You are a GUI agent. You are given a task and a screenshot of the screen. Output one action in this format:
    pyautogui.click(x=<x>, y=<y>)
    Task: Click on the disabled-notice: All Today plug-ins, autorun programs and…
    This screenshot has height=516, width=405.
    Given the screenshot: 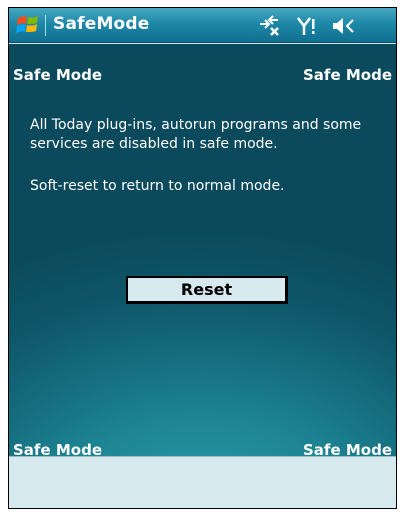 What is the action you would take?
    pyautogui.click(x=196, y=134)
    